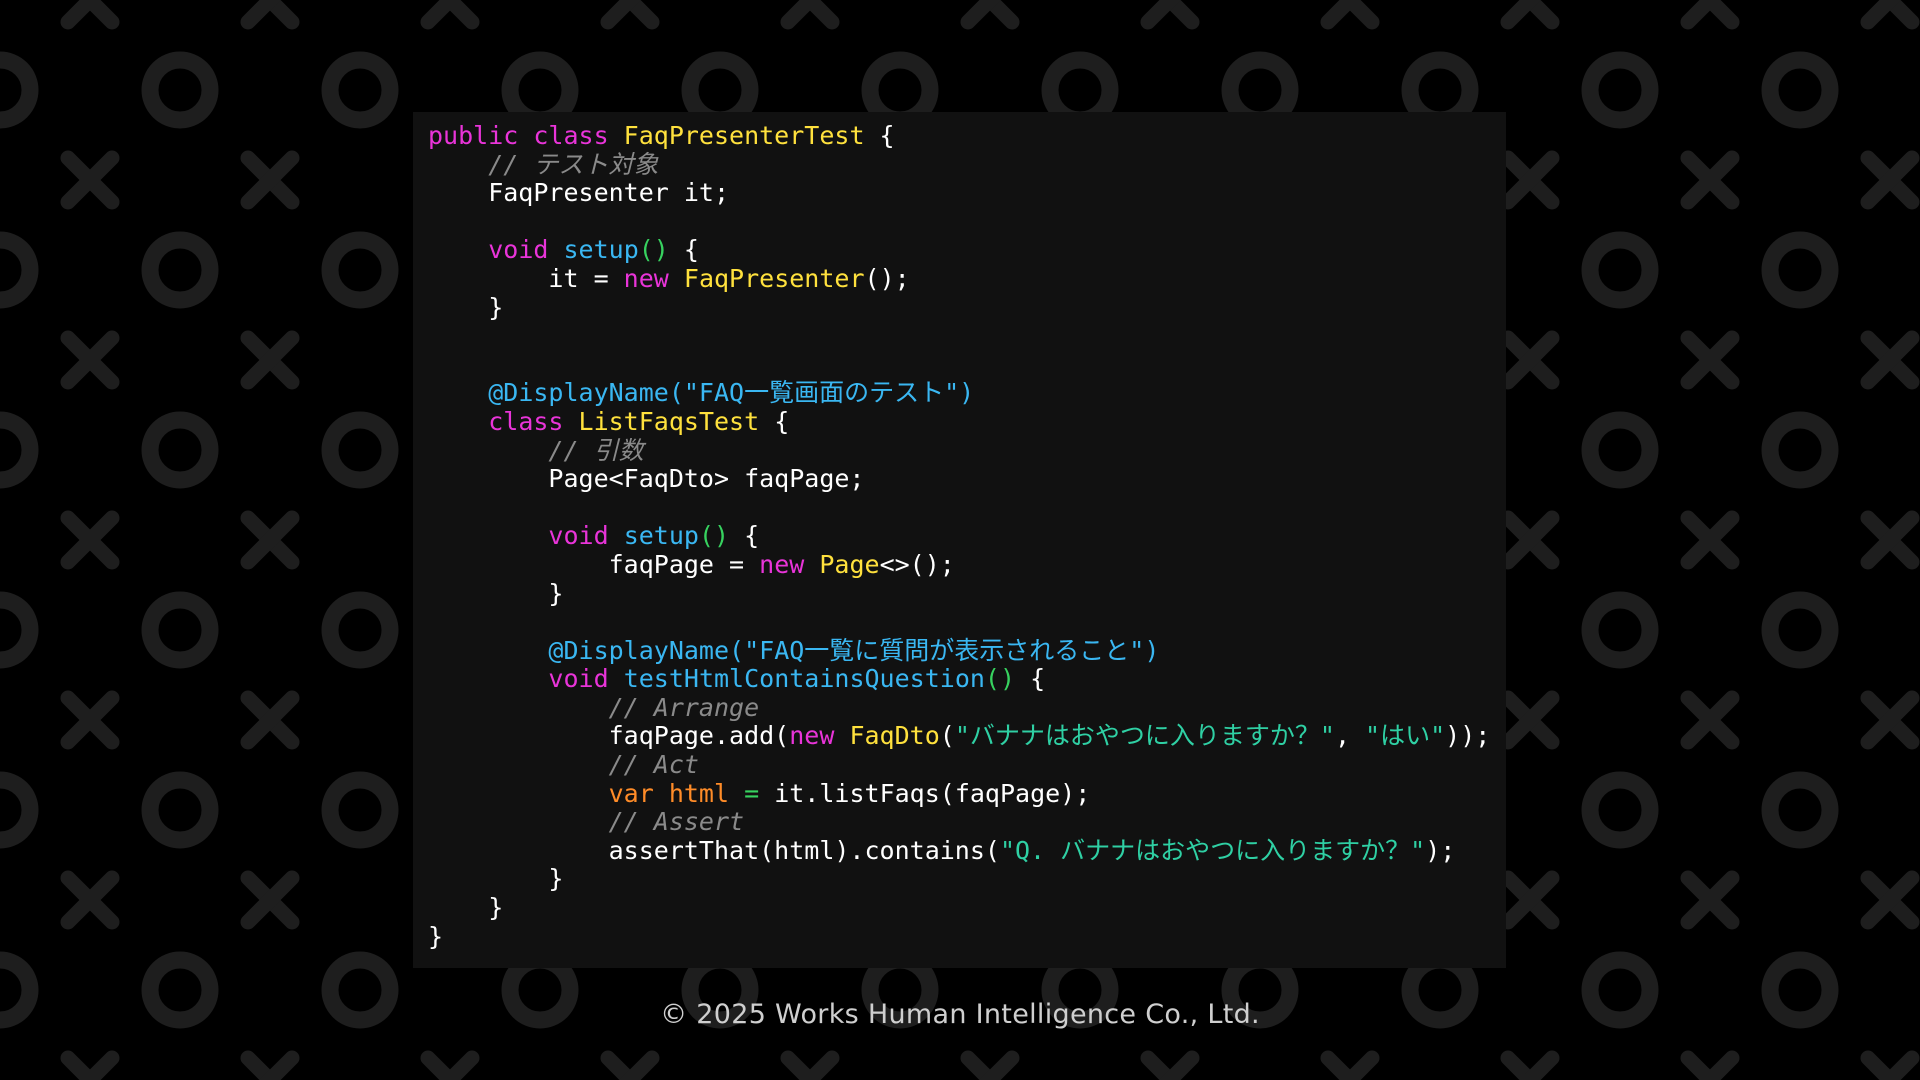 This screenshot has width=1920, height=1080. Describe the element at coordinates (752, 793) in the screenshot. I see `code-token: =` at that location.